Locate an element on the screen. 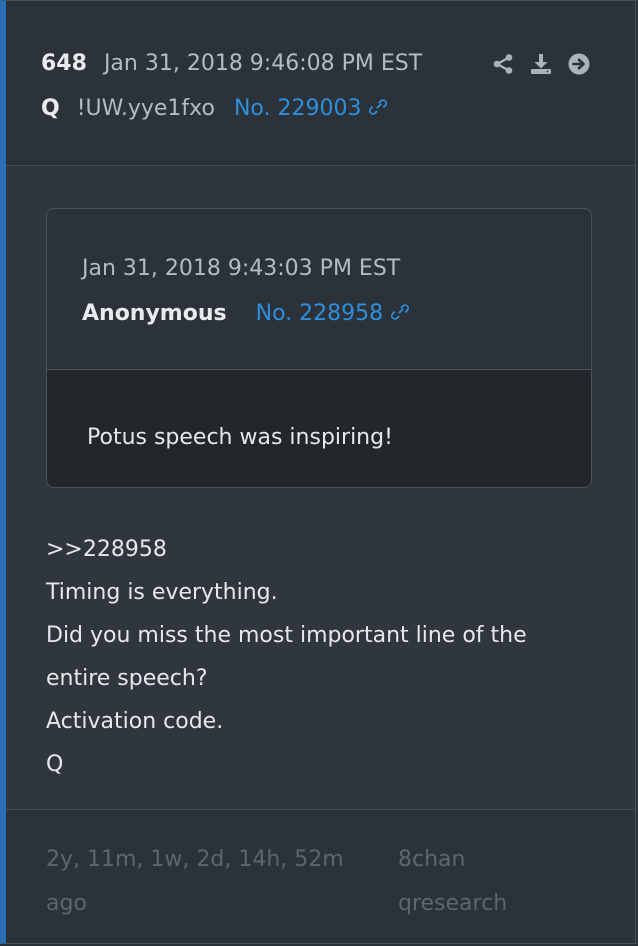 This screenshot has height=946, width=638. board-name: qresearch is located at coordinates (453, 903).